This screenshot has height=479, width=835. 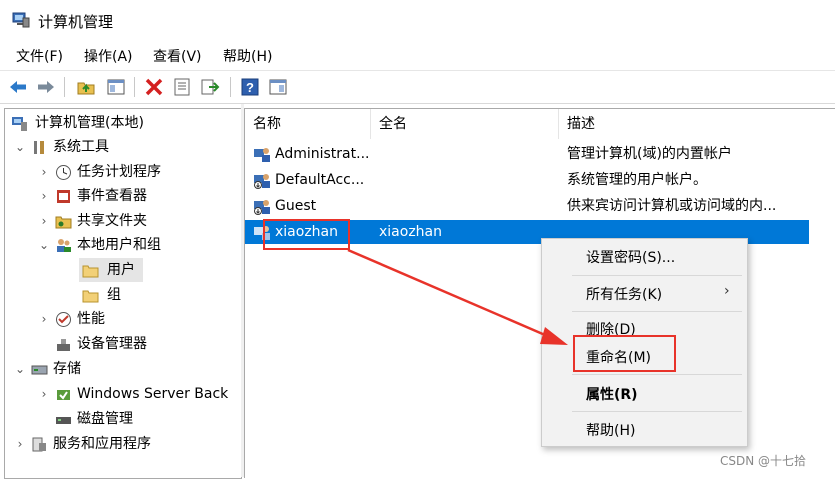 I want to click on tree-services-apps: › 服务和应用程序, so click(x=126, y=444).